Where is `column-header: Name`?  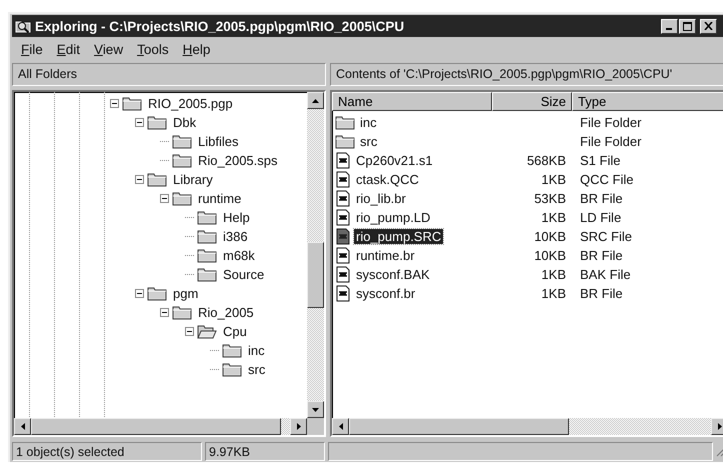
column-header: Name is located at coordinates (412, 101).